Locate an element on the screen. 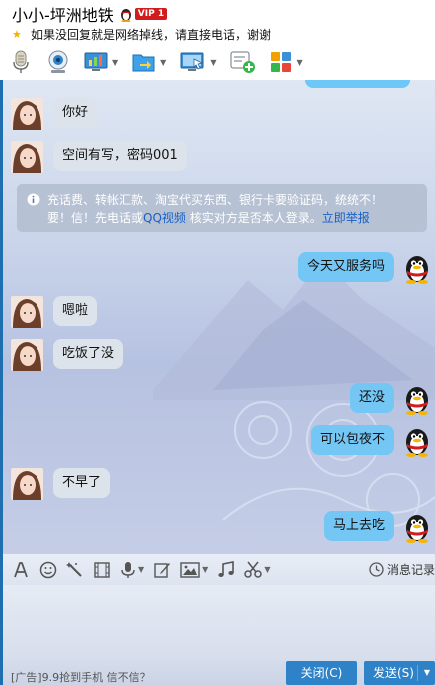  apps-grid-button: ▼ is located at coordinates (286, 62).